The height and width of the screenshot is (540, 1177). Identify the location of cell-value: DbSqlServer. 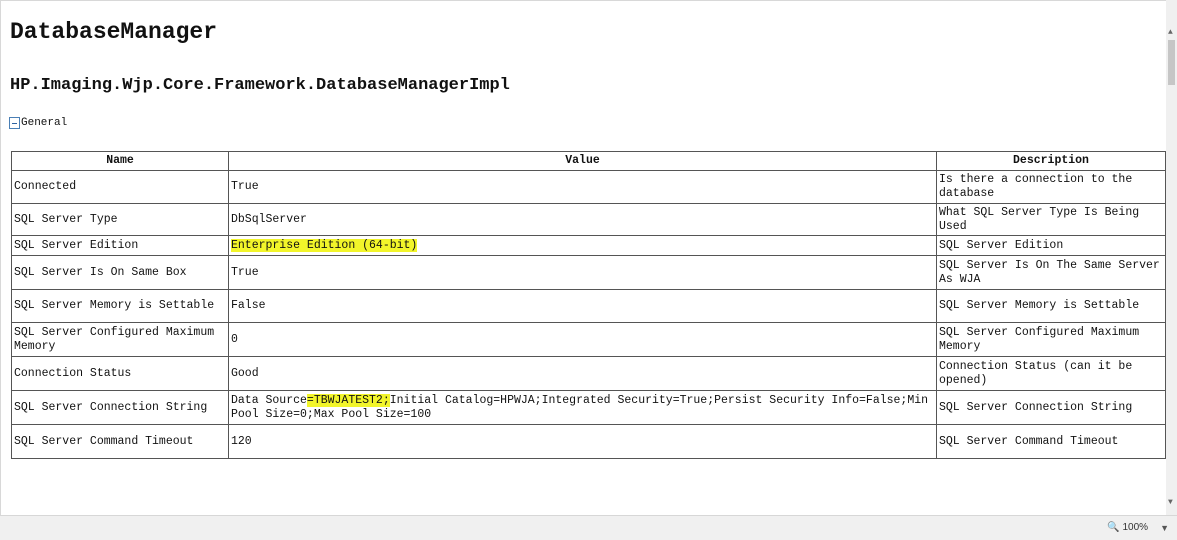
(582, 219).